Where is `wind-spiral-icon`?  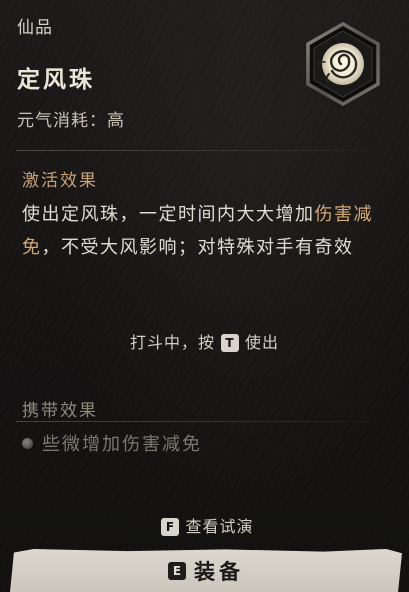
wind-spiral-icon is located at coordinates (343, 64).